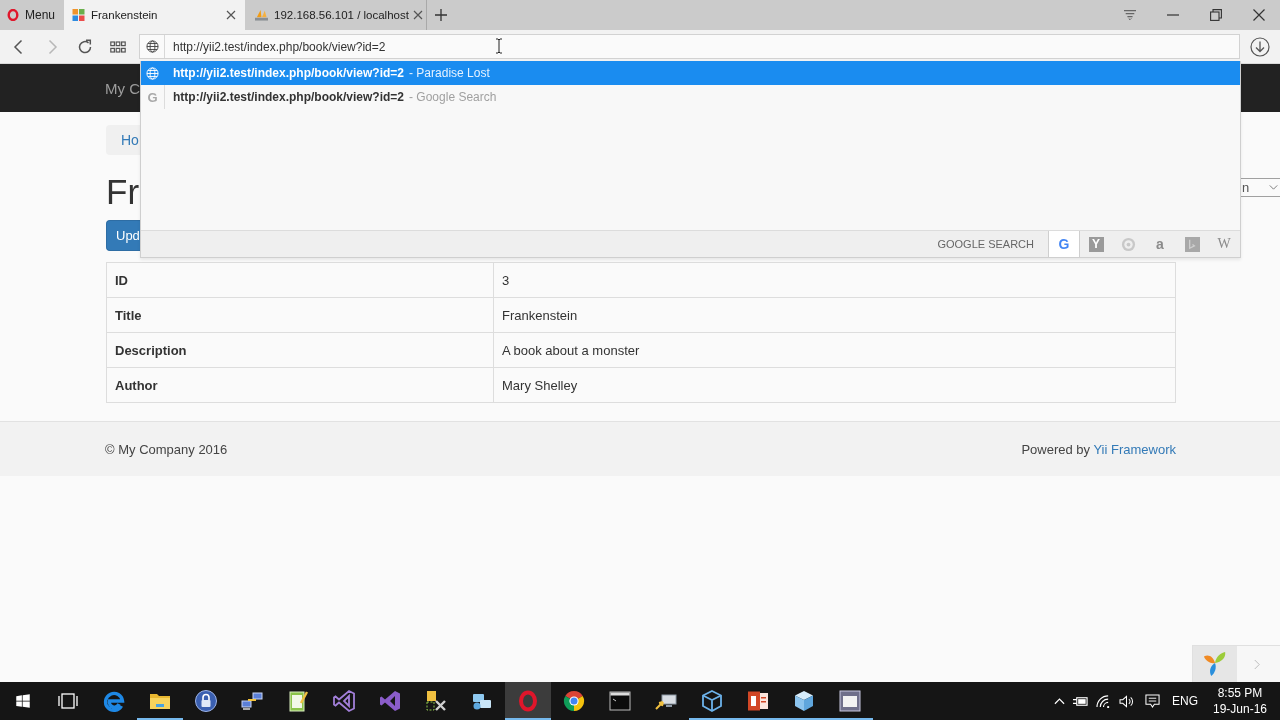 The height and width of the screenshot is (720, 1280). I want to click on cube-icon, so click(804, 701).